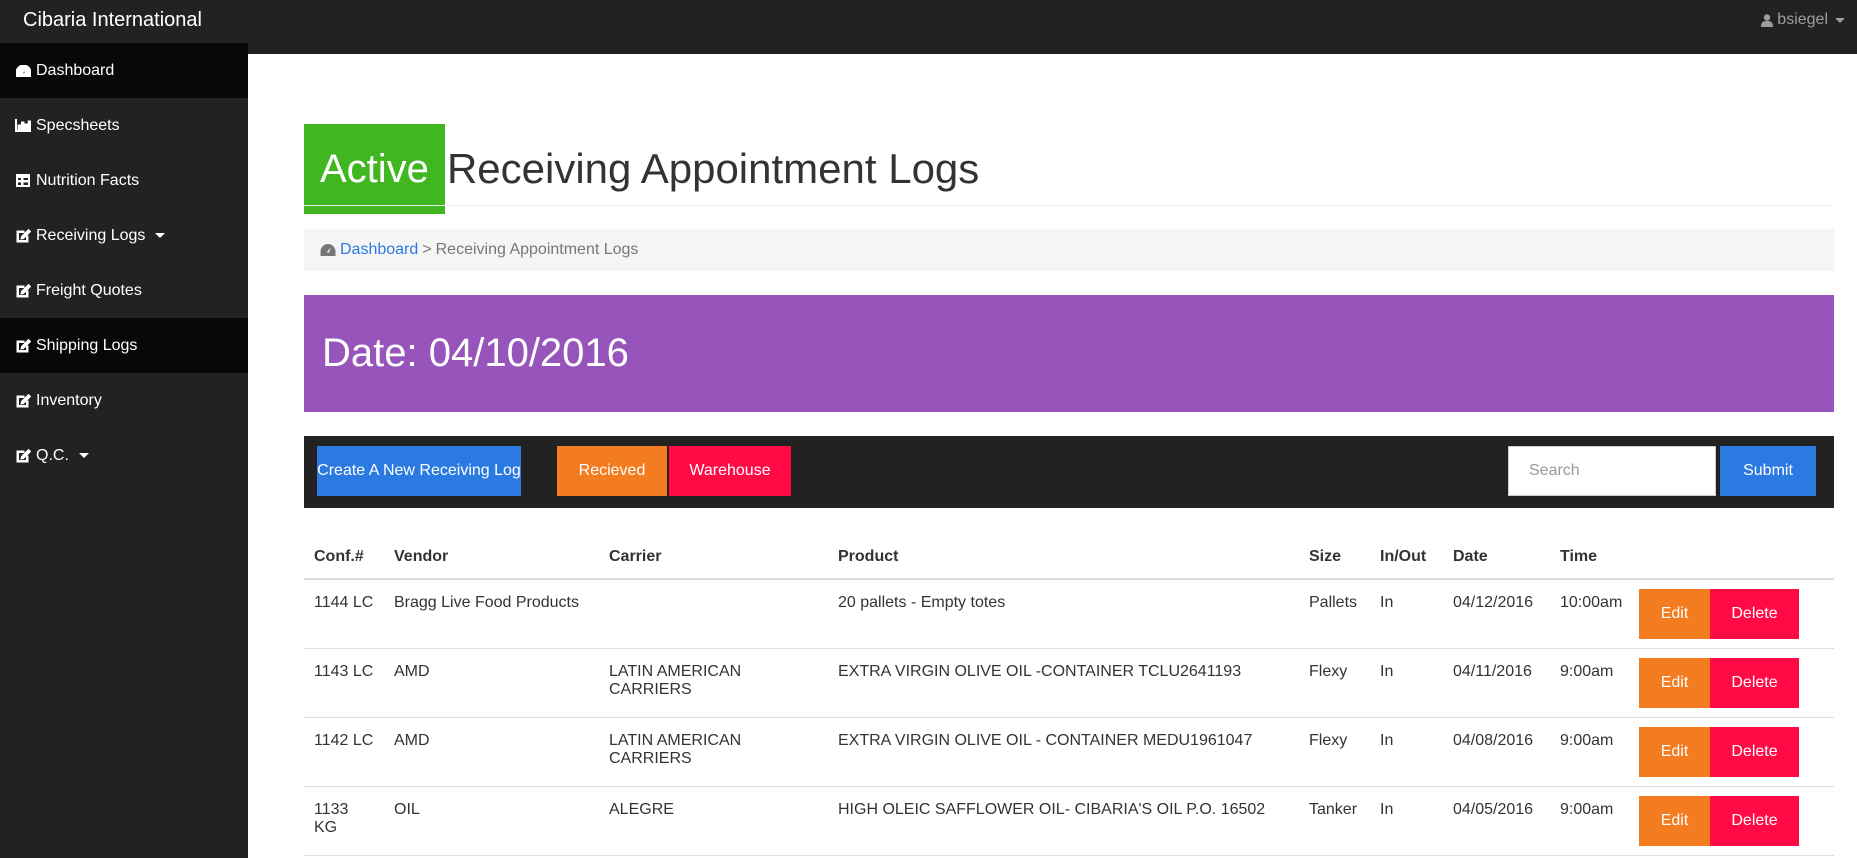 The width and height of the screenshot is (1857, 858). I want to click on column-header-inout: In/Out, so click(1406, 557).